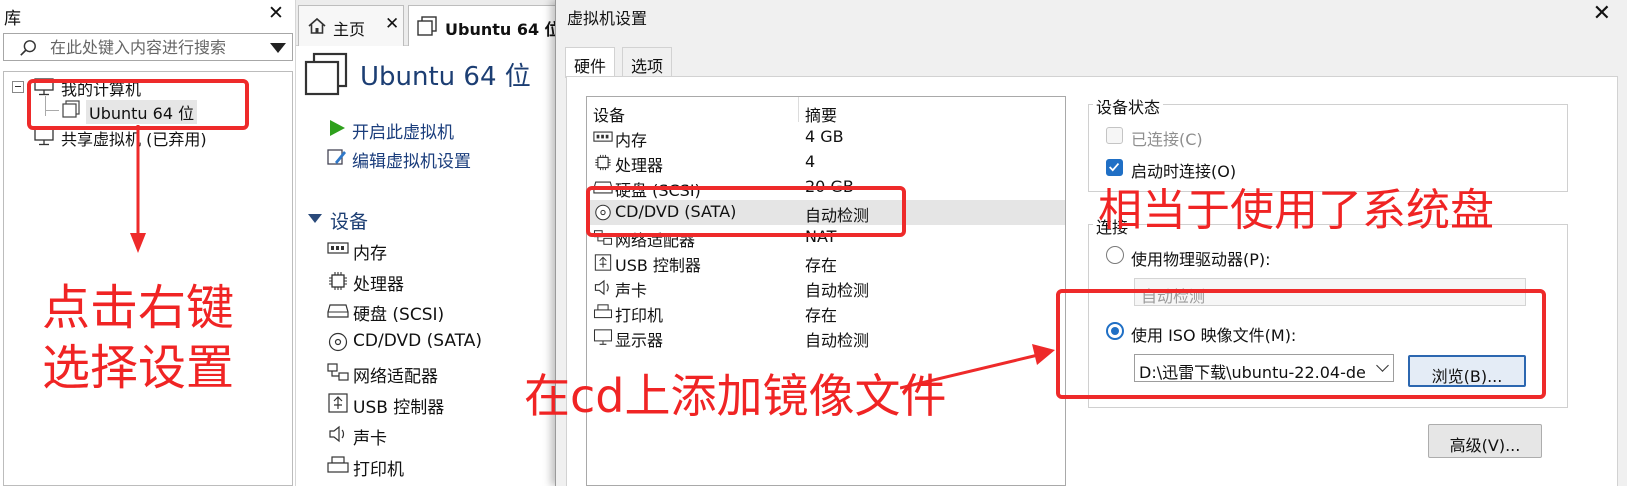  I want to click on annotation-add-iso: 在cd上添加镜像文件, so click(735, 396).